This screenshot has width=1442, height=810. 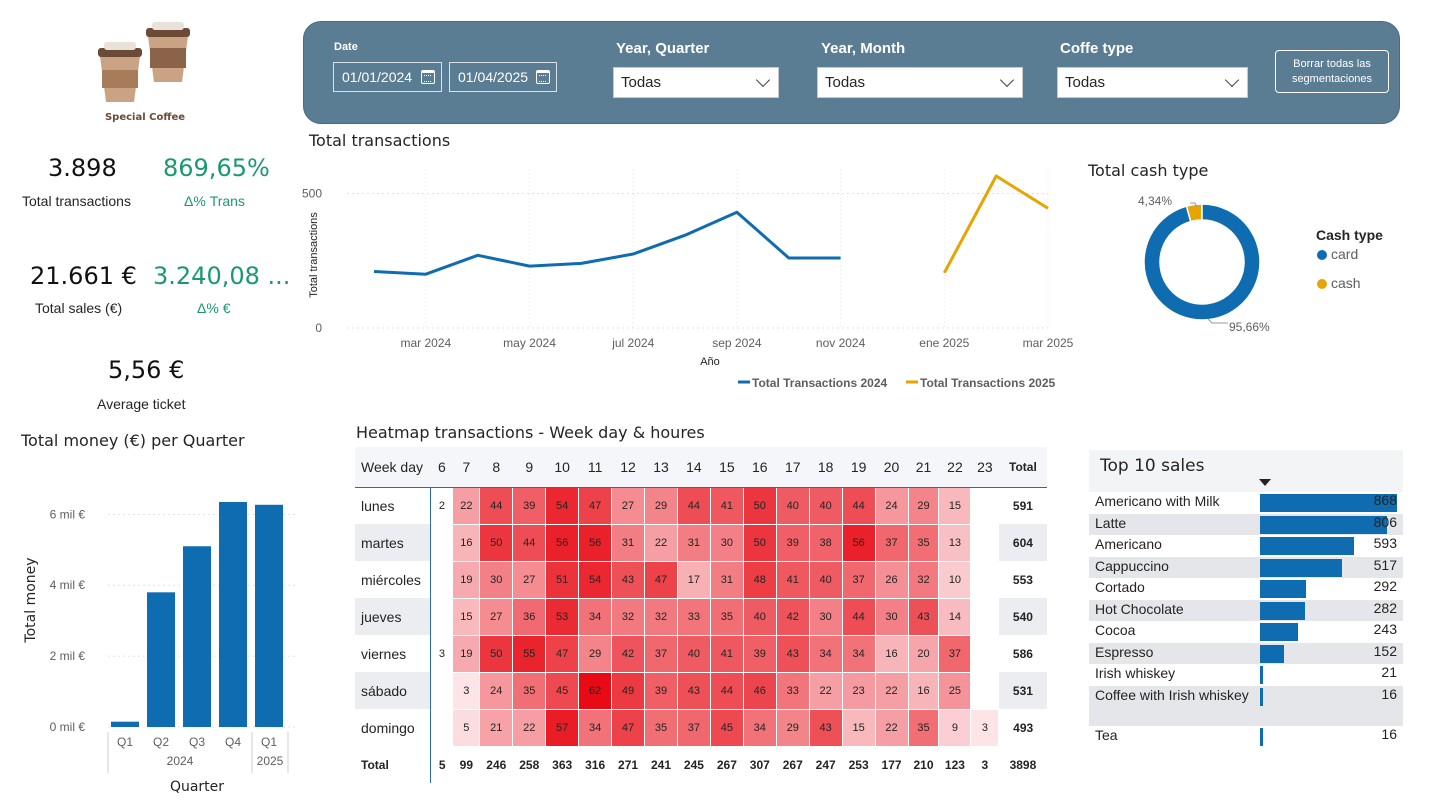 I want to click on heatmap-cell: 54, so click(x=562, y=505).